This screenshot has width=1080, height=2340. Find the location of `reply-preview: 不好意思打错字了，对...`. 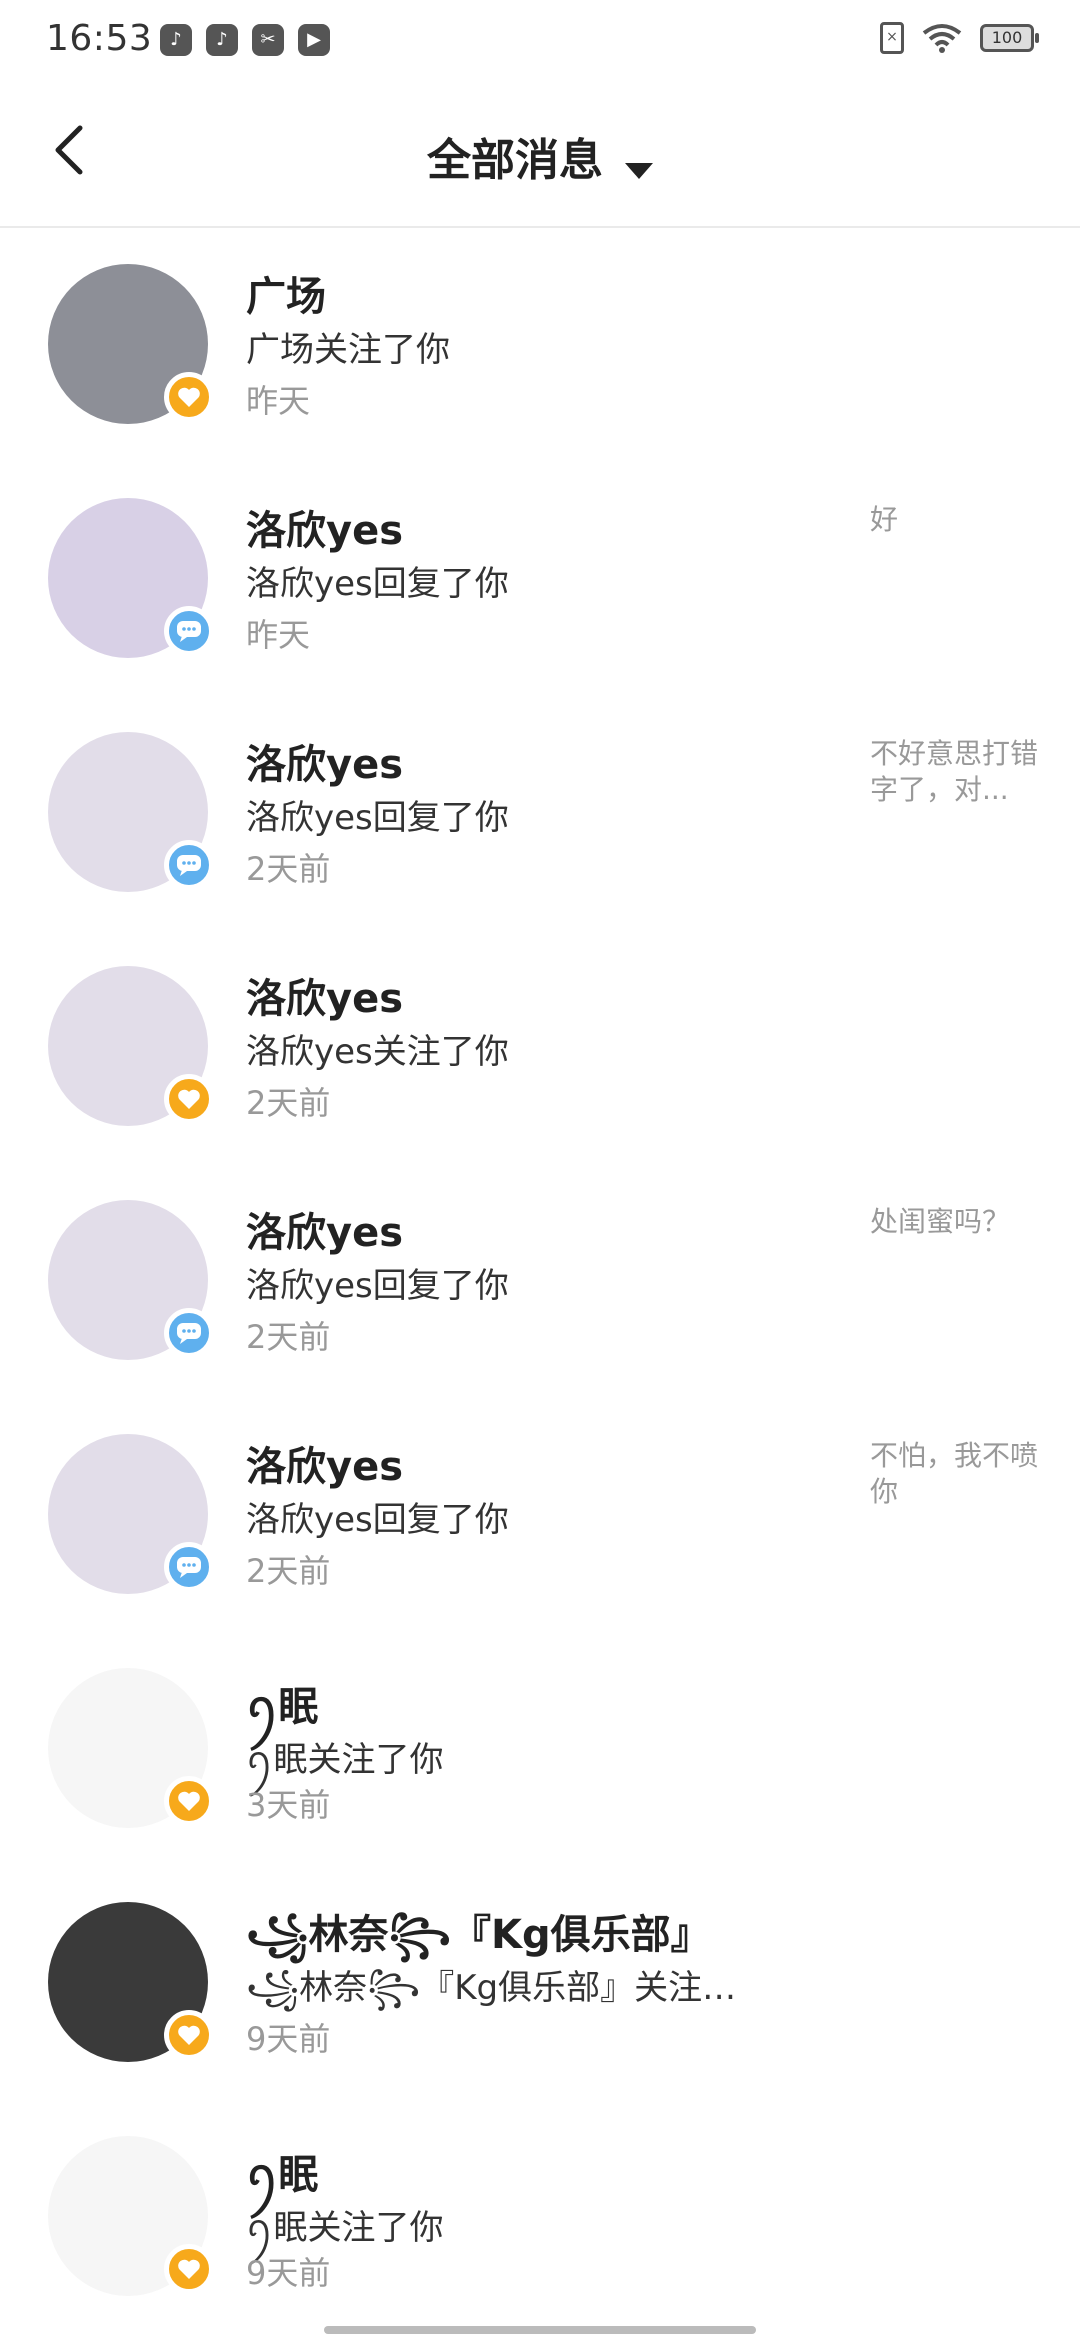

reply-preview: 不好意思打错字了，对... is located at coordinates (954, 771).